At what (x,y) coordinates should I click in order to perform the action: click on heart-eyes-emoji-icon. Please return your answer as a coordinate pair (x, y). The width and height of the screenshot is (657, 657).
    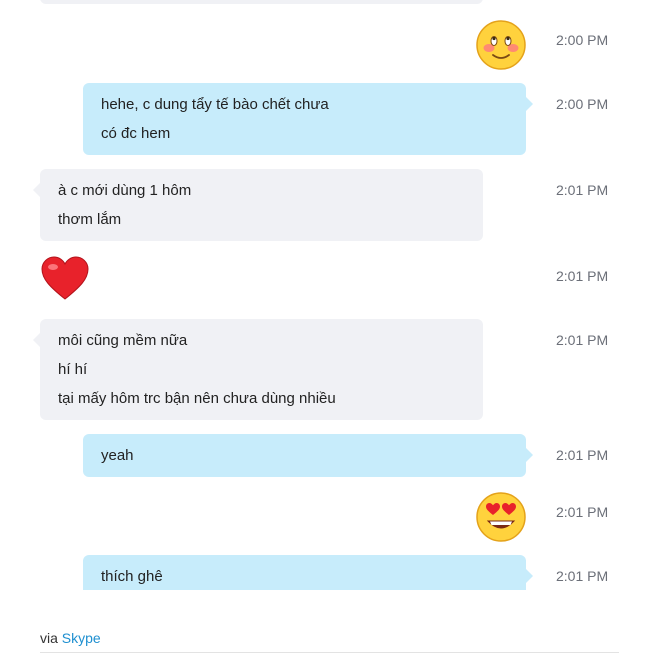
    Looking at the image, I should click on (501, 517).